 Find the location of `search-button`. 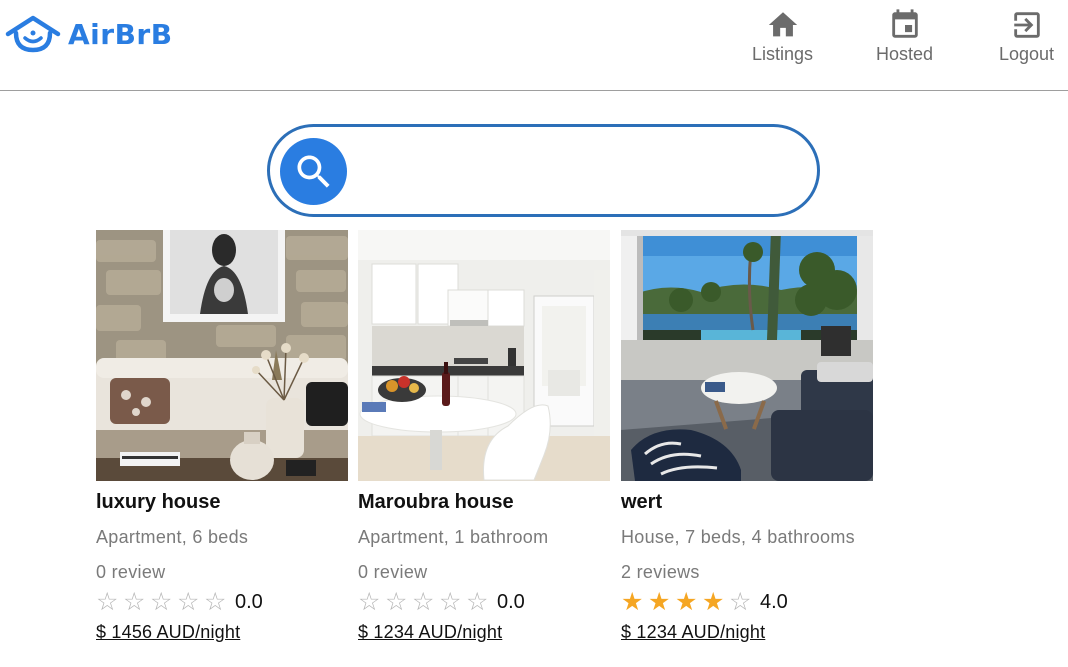

search-button is located at coordinates (313, 171).